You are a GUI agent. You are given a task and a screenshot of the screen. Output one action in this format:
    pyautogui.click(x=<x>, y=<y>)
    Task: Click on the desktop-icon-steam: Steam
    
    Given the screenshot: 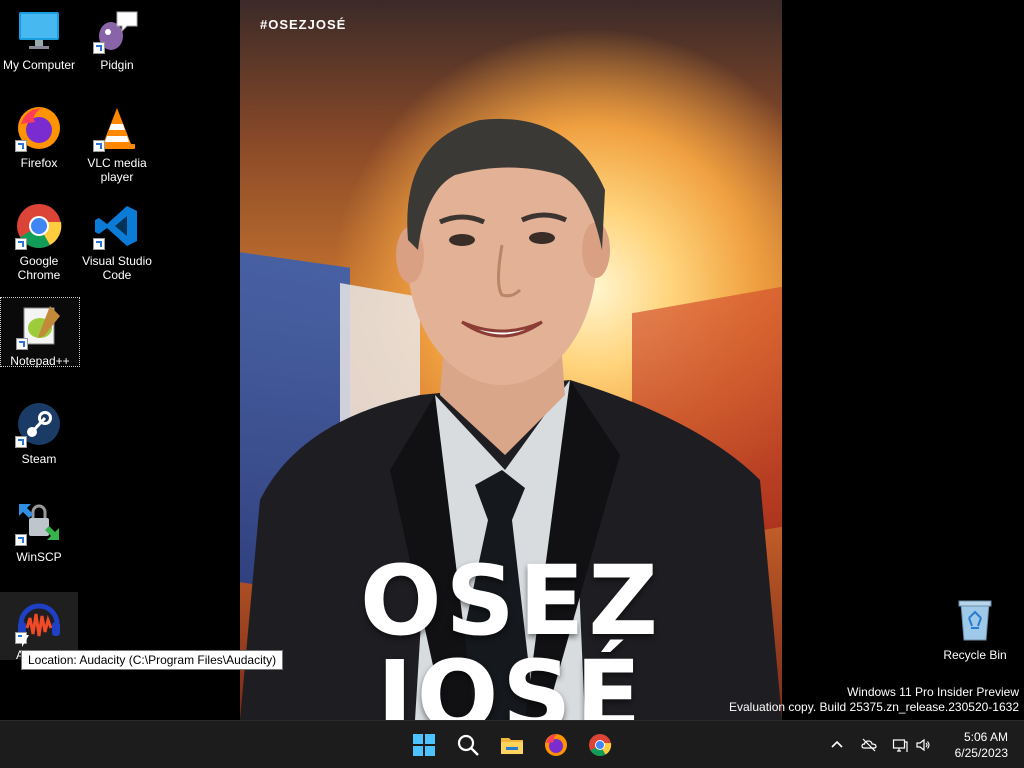 What is the action you would take?
    pyautogui.click(x=39, y=431)
    